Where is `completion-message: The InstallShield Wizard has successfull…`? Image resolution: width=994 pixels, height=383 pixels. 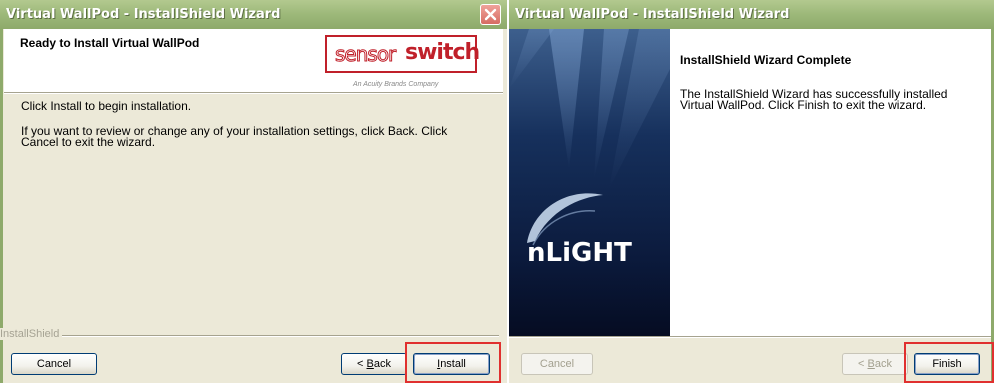
completion-message: The InstallShield Wizard has successfull… is located at coordinates (814, 99).